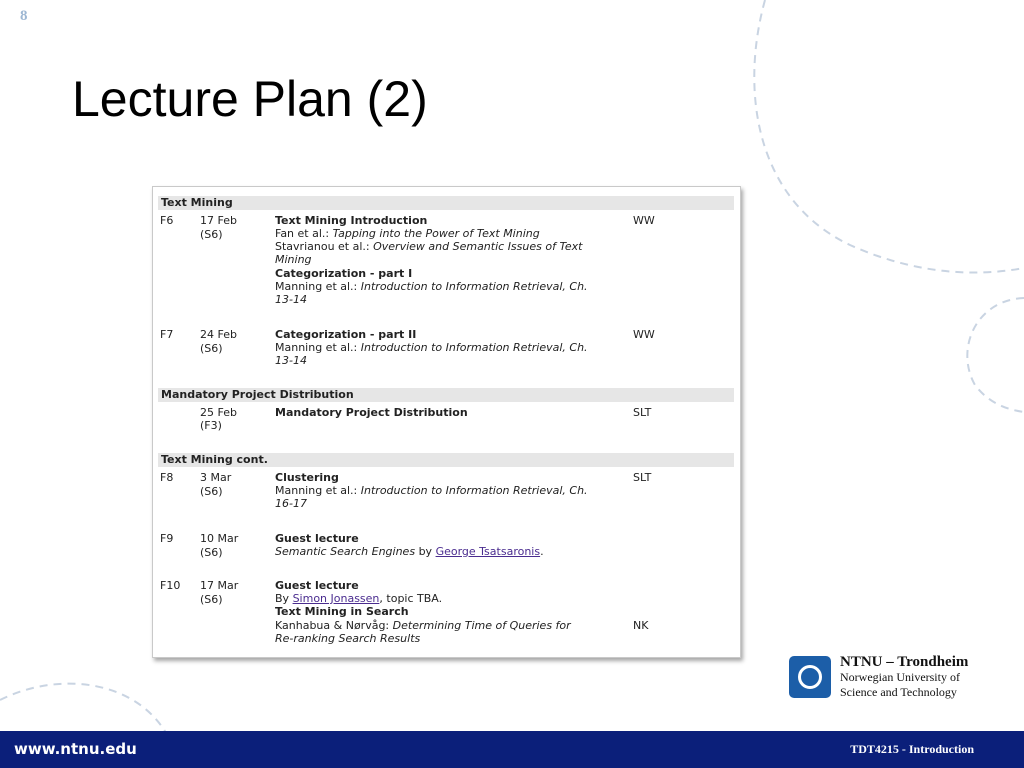 Image resolution: width=1024 pixels, height=768 pixels. I want to click on institution-line-3: Science and Technology, so click(898, 692).